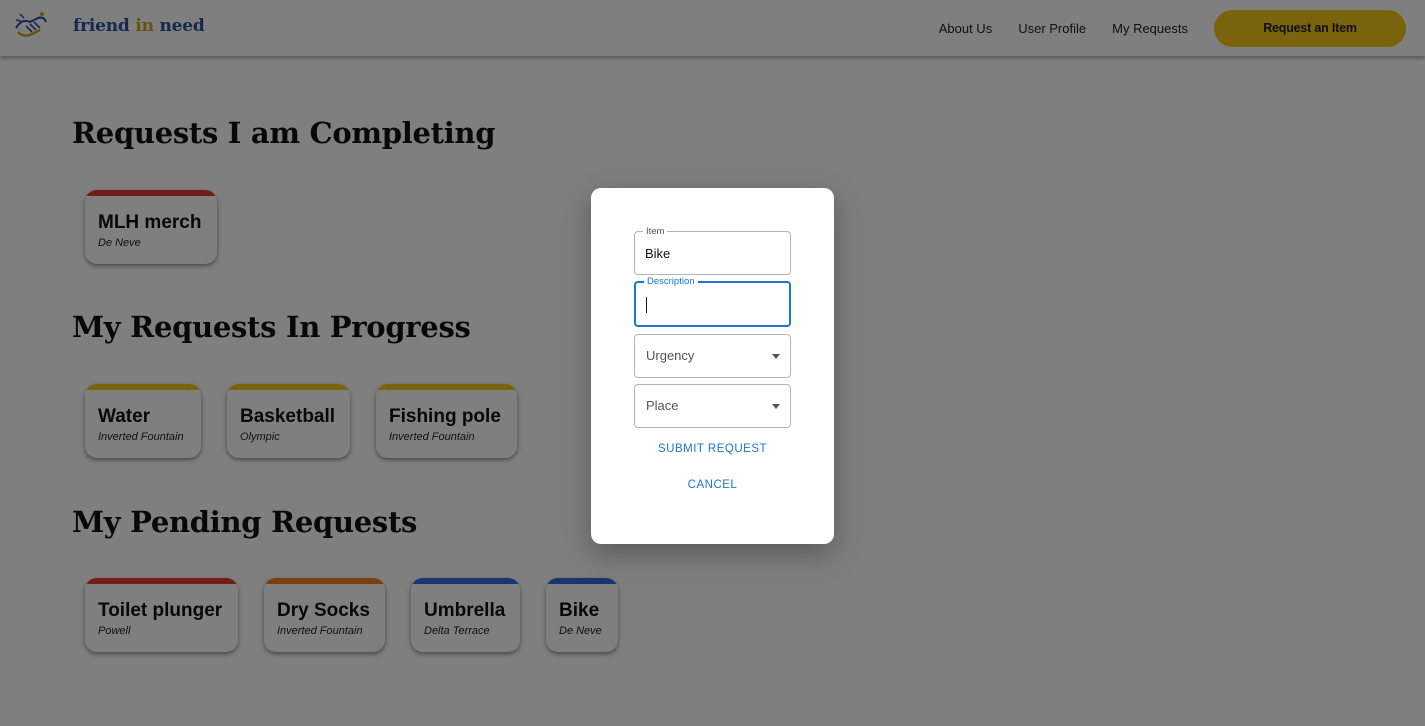  Describe the element at coordinates (662, 405) in the screenshot. I see `place-select-placeholder: Place` at that location.